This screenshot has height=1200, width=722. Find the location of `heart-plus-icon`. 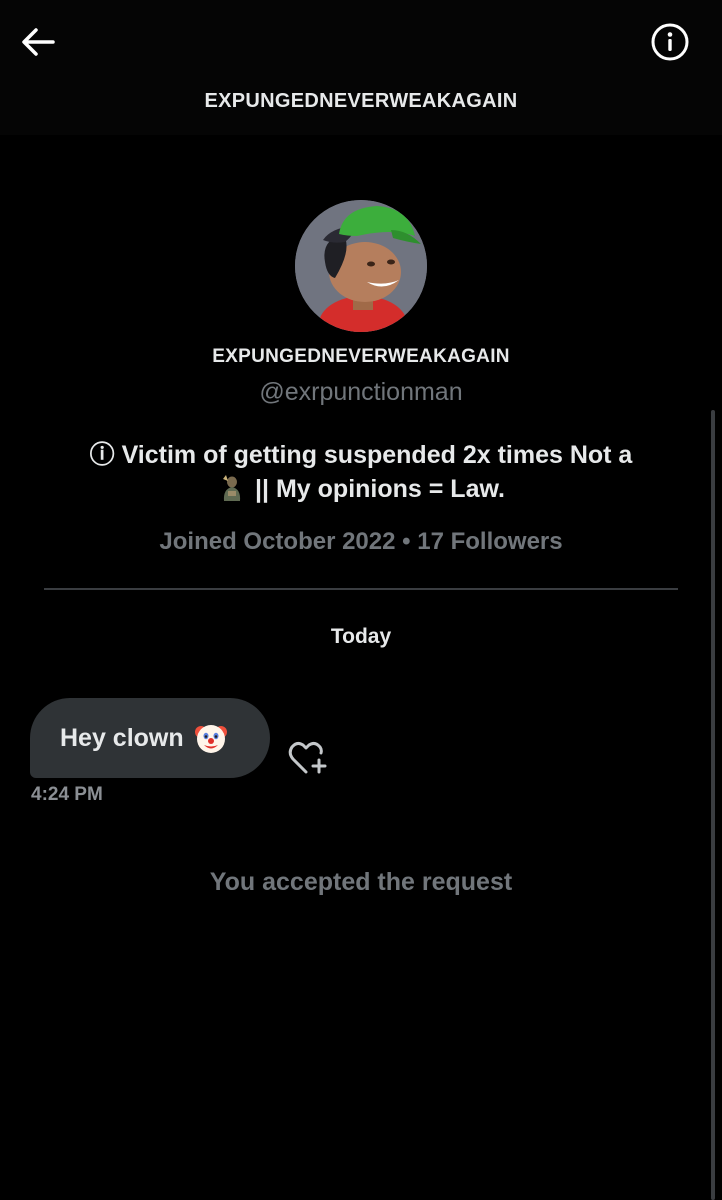

heart-plus-icon is located at coordinates (308, 758).